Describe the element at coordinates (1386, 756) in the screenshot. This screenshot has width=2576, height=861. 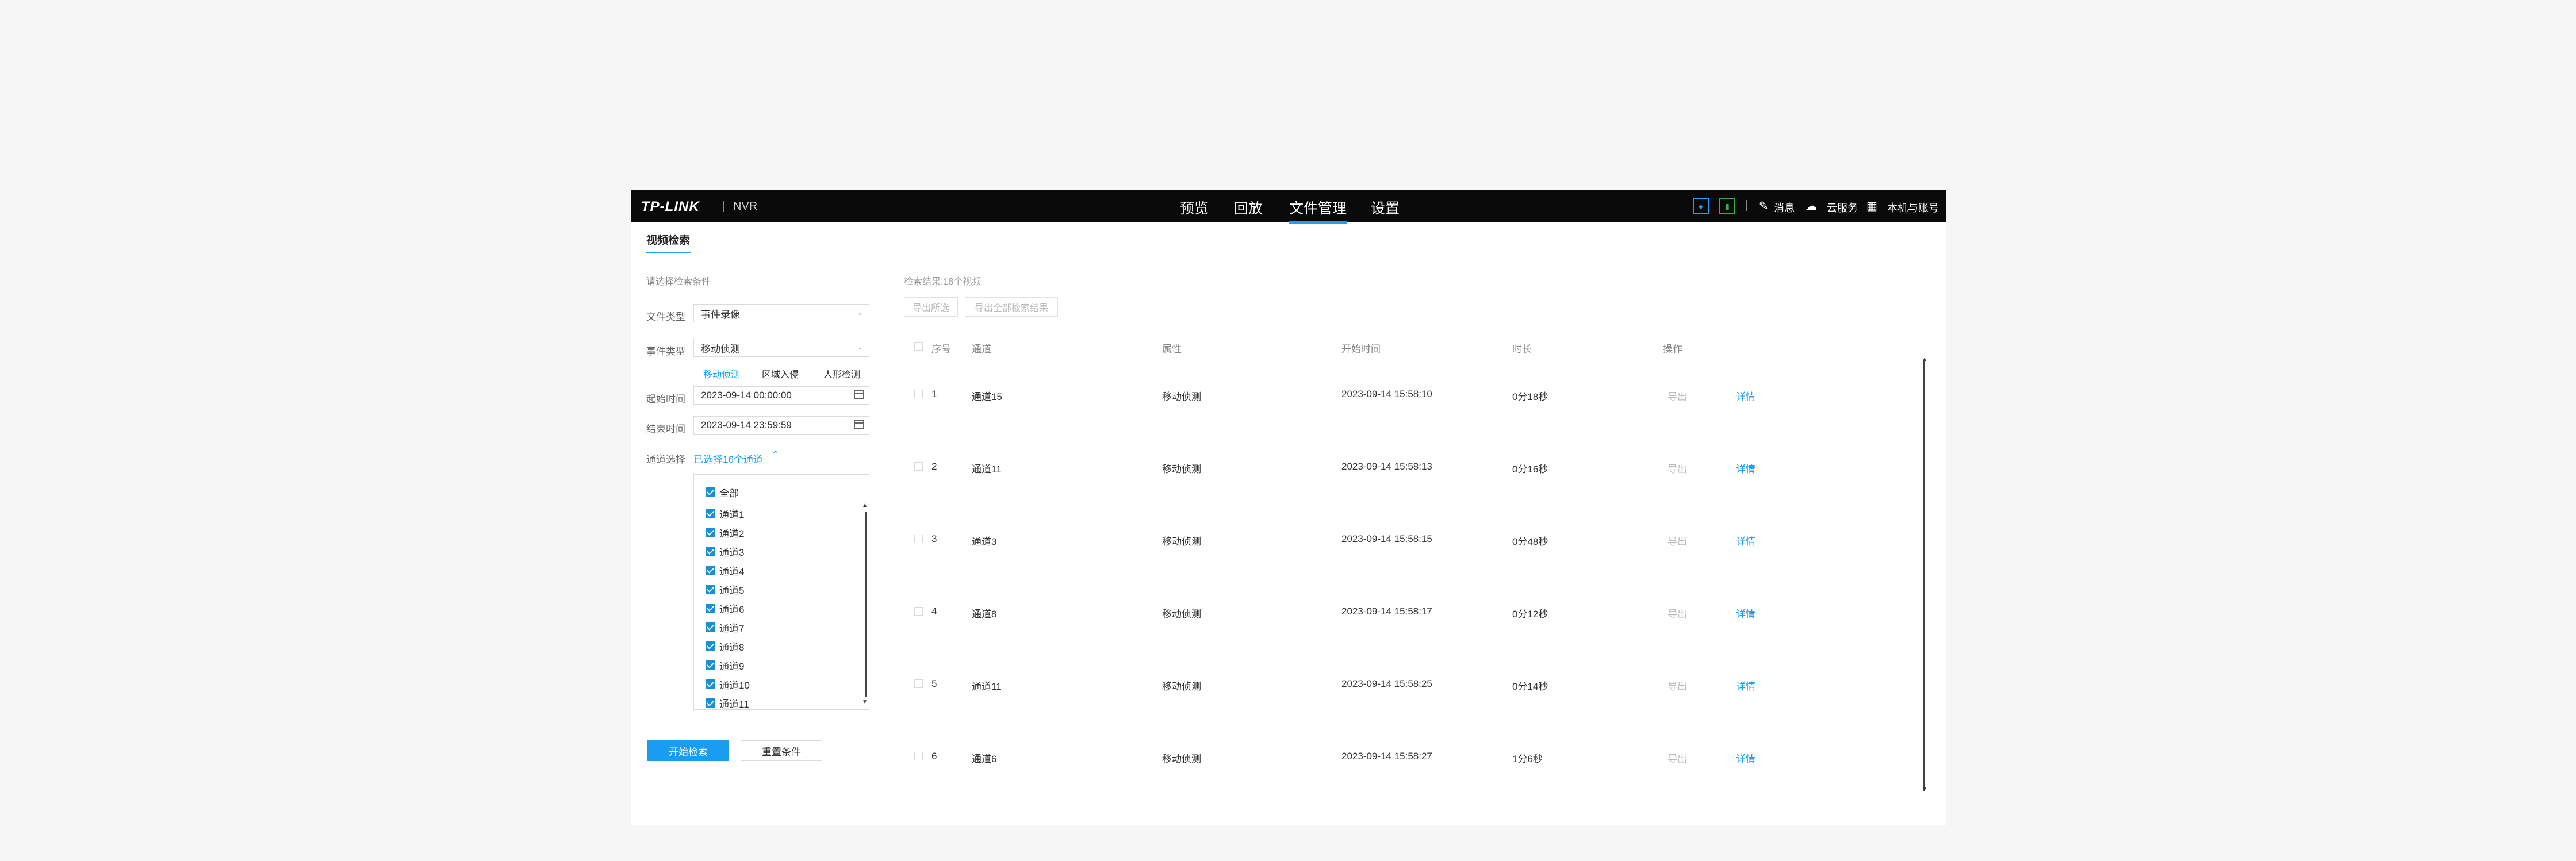
I see `row-start-time: 2023-09-14 15:58:27` at that location.